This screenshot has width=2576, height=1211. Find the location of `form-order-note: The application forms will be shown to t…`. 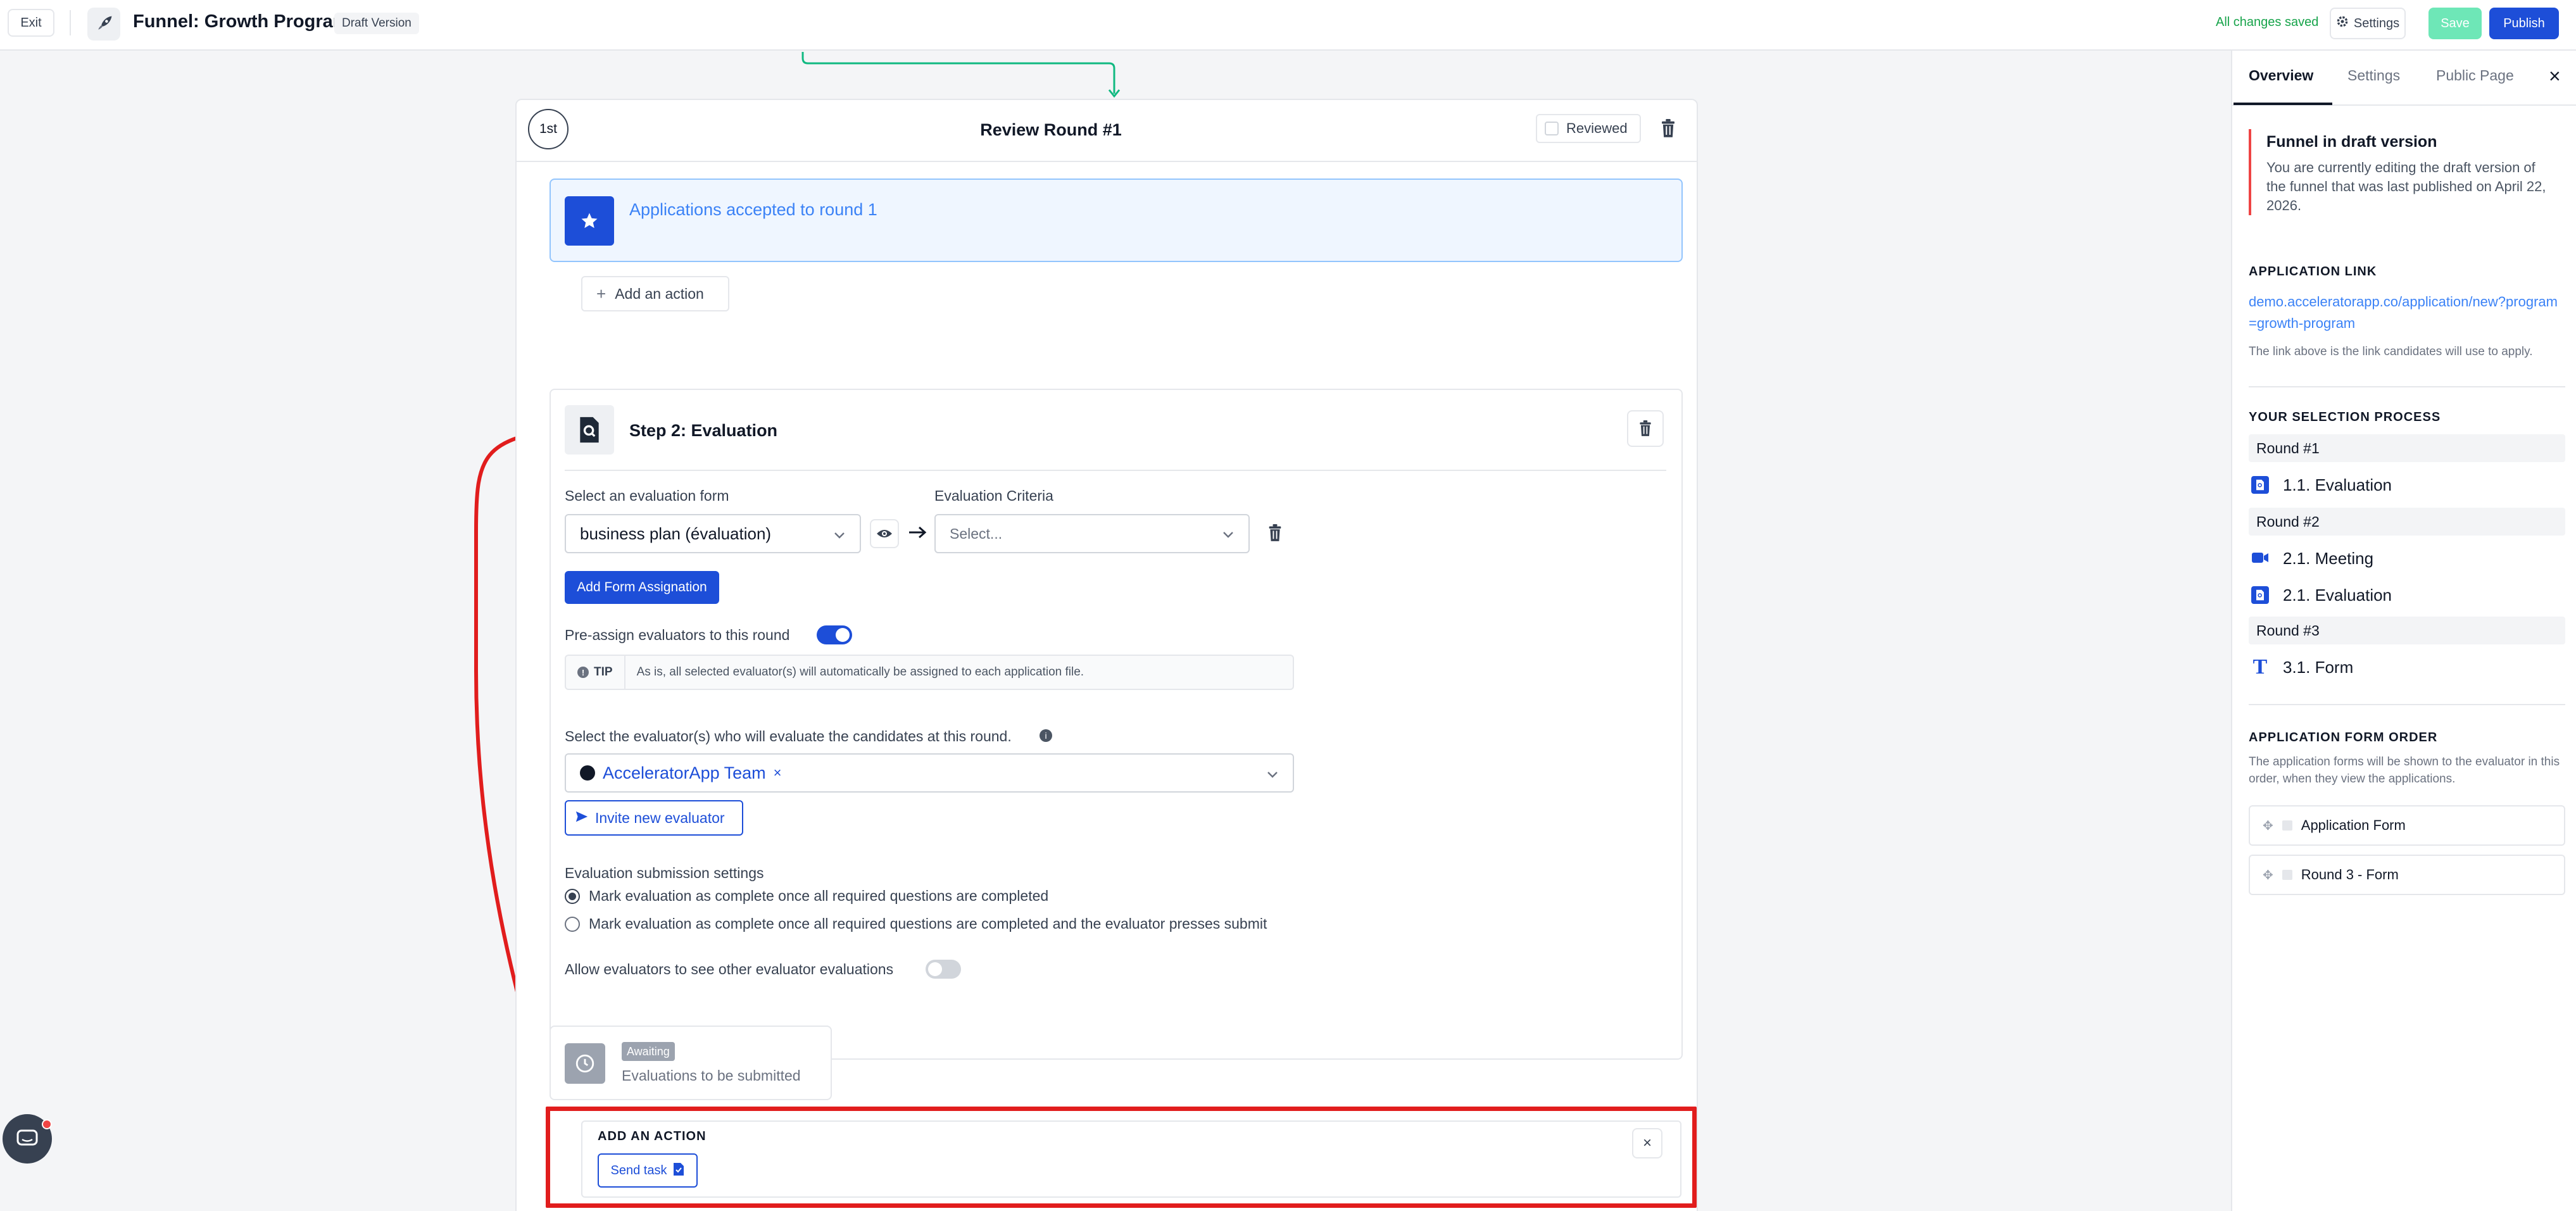

form-order-note: The application forms will be shown to t… is located at coordinates (2404, 770).